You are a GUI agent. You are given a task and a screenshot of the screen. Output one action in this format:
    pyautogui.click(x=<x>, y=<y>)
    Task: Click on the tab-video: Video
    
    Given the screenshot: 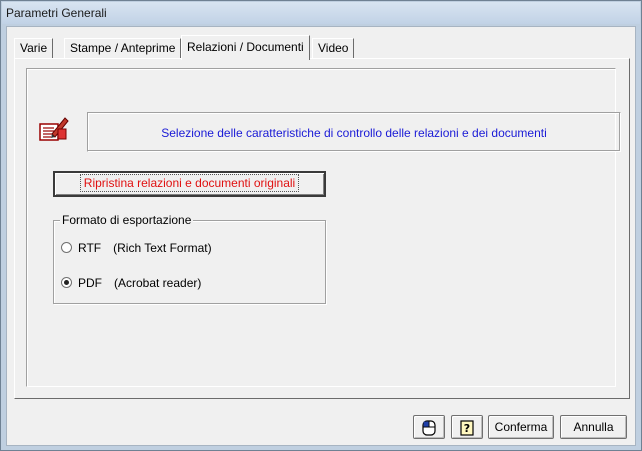 What is the action you would take?
    pyautogui.click(x=333, y=48)
    